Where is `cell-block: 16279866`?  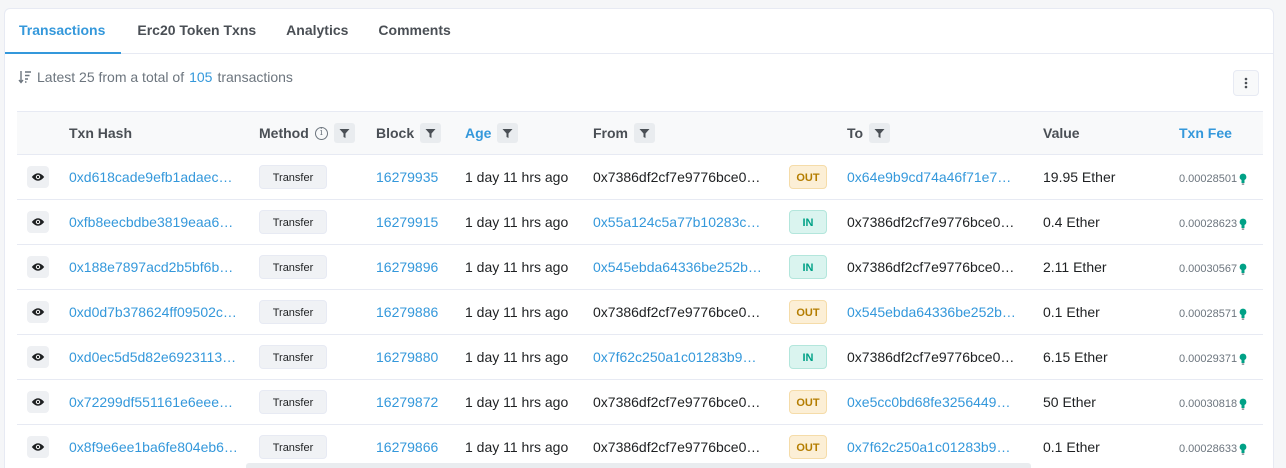 cell-block: 16279866 is located at coordinates (420, 446).